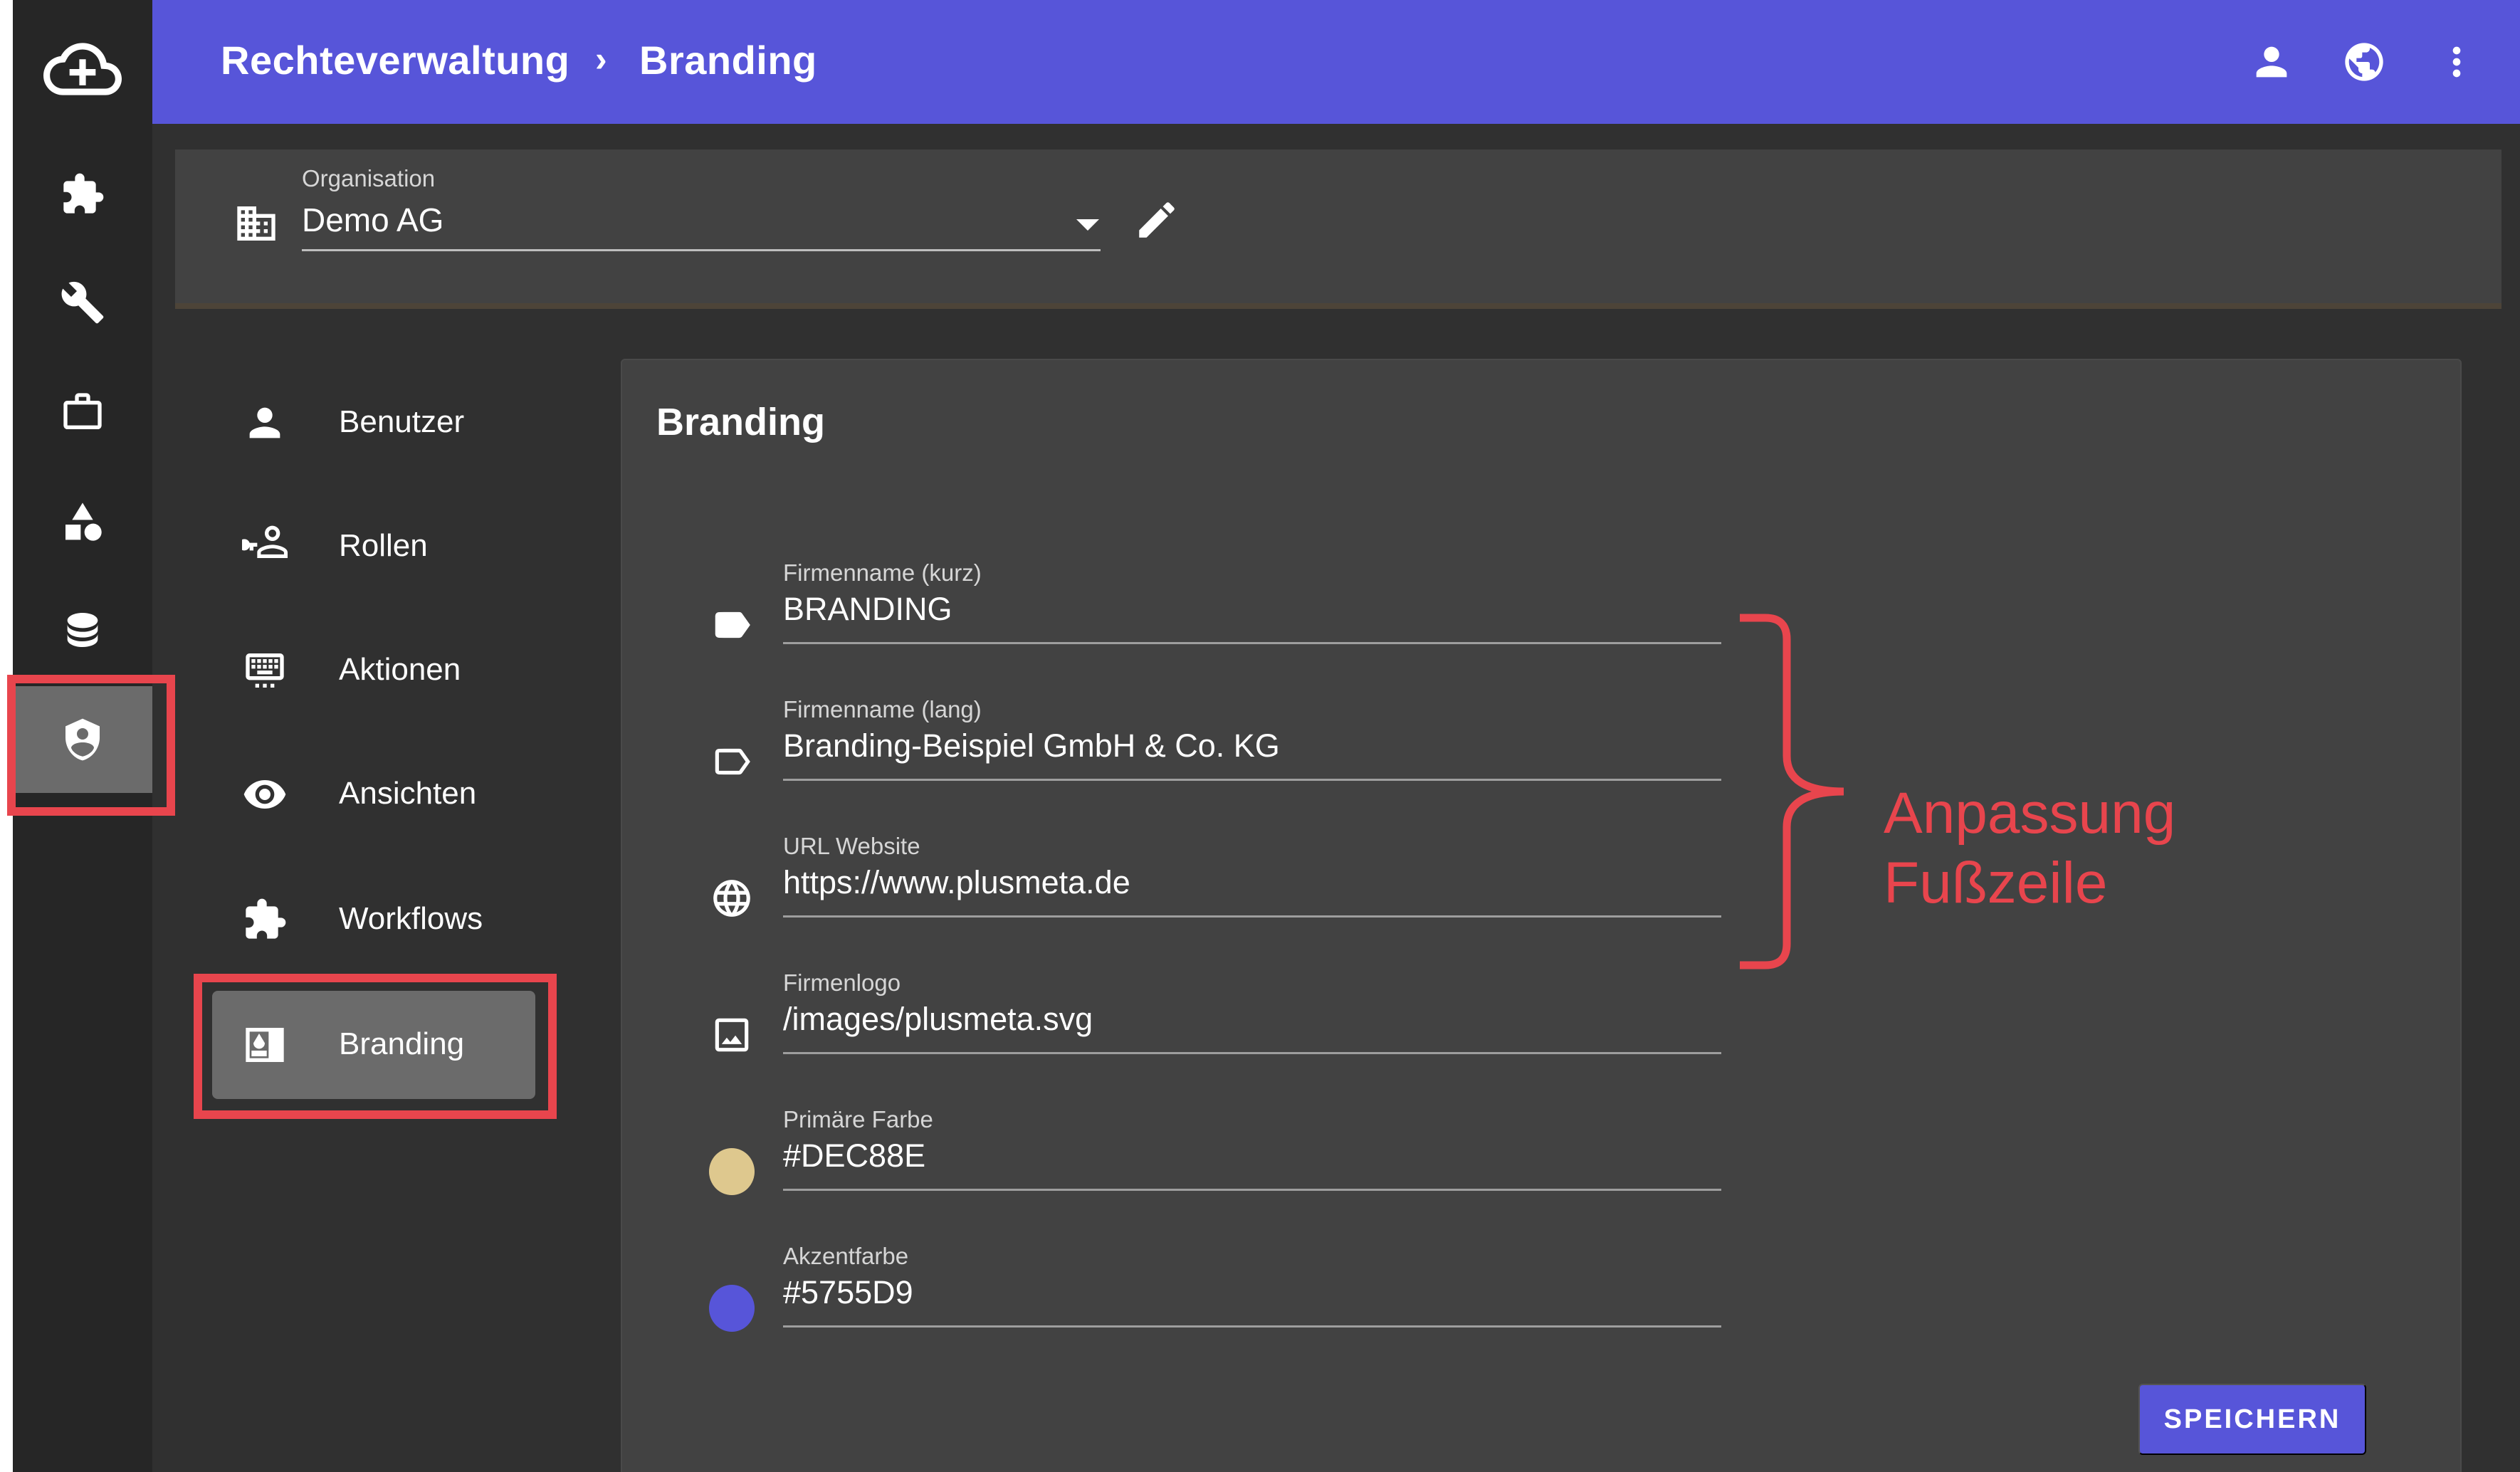 This screenshot has width=2520, height=1472. Describe the element at coordinates (82, 69) in the screenshot. I see `cloud-upload-logo-icon` at that location.